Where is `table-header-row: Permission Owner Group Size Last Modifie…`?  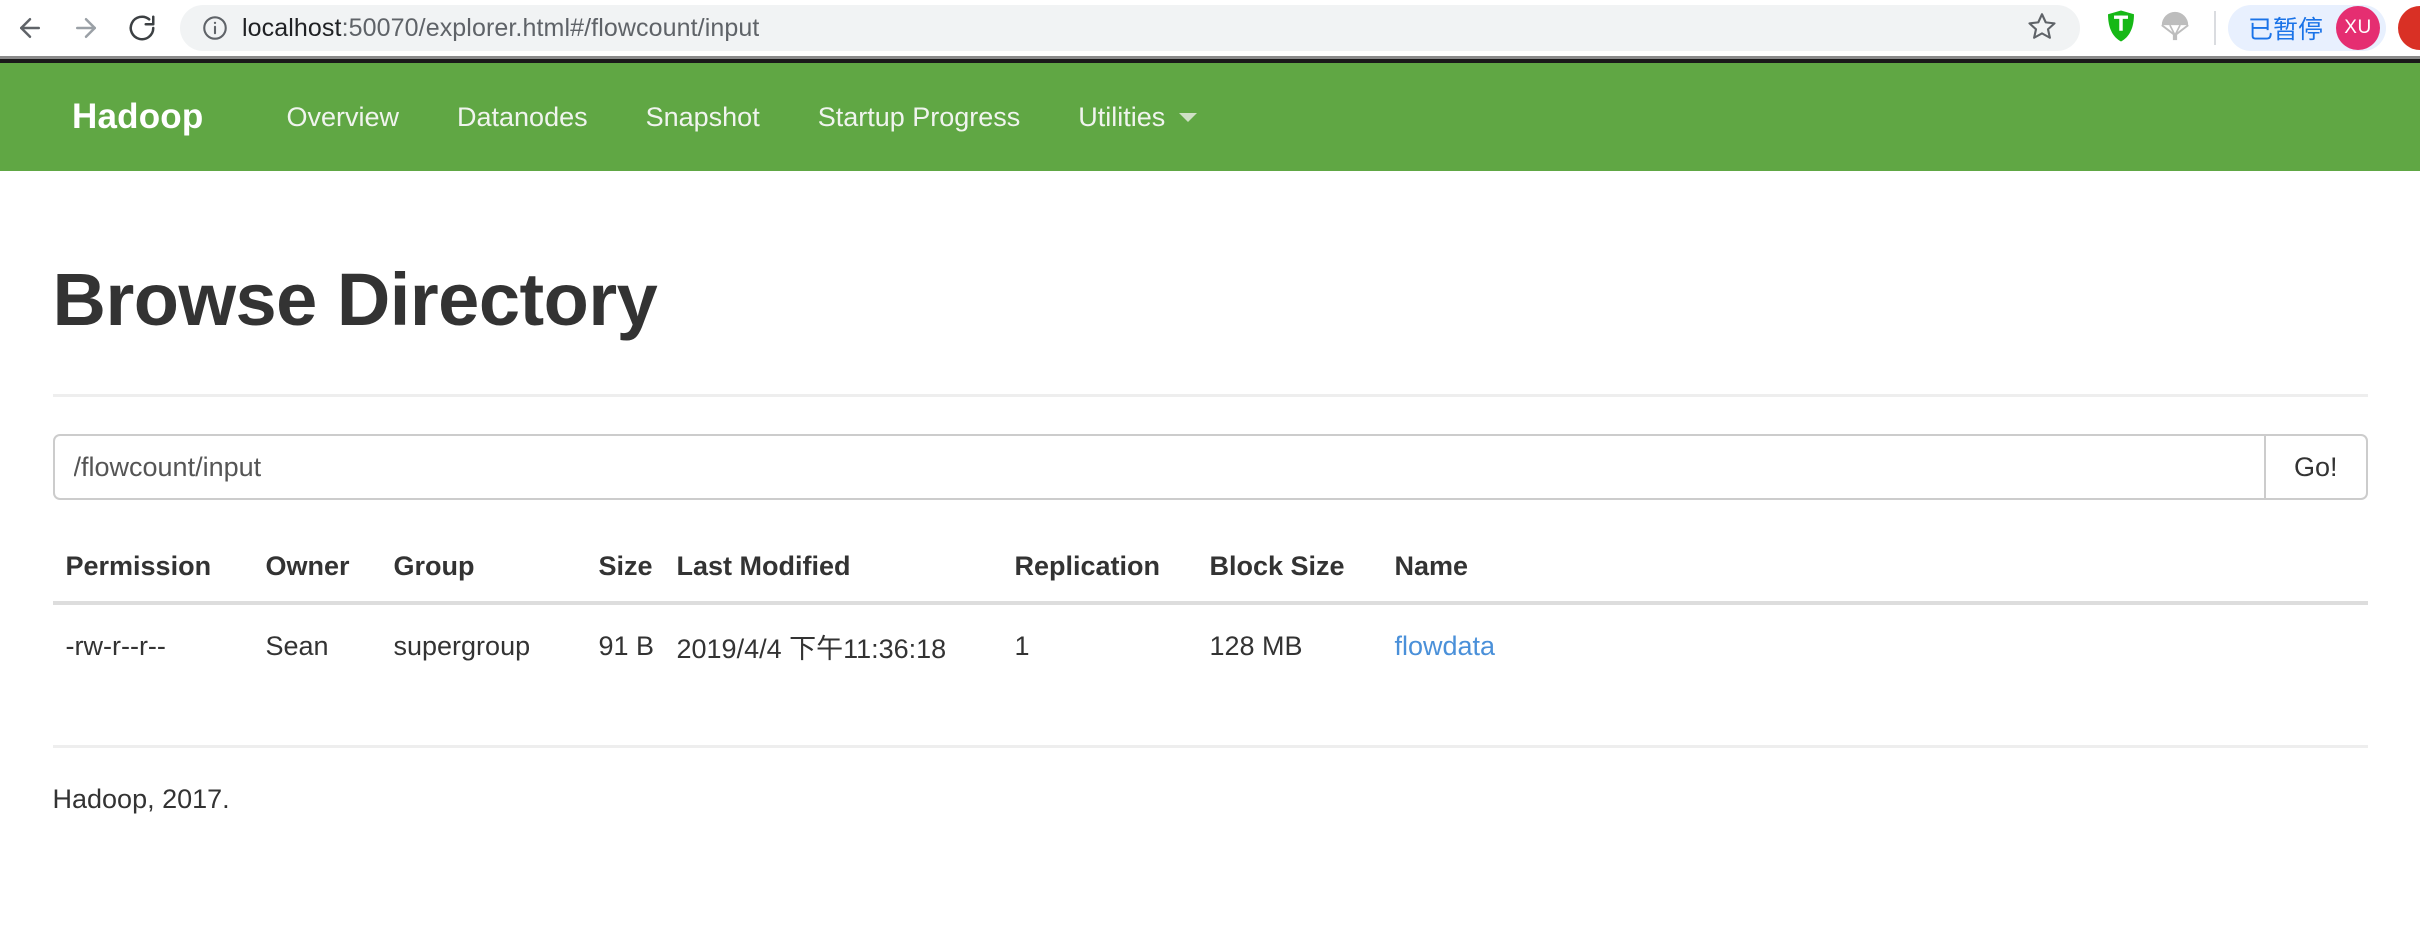 table-header-row: Permission Owner Group Size Last Modifie… is located at coordinates (1210, 569).